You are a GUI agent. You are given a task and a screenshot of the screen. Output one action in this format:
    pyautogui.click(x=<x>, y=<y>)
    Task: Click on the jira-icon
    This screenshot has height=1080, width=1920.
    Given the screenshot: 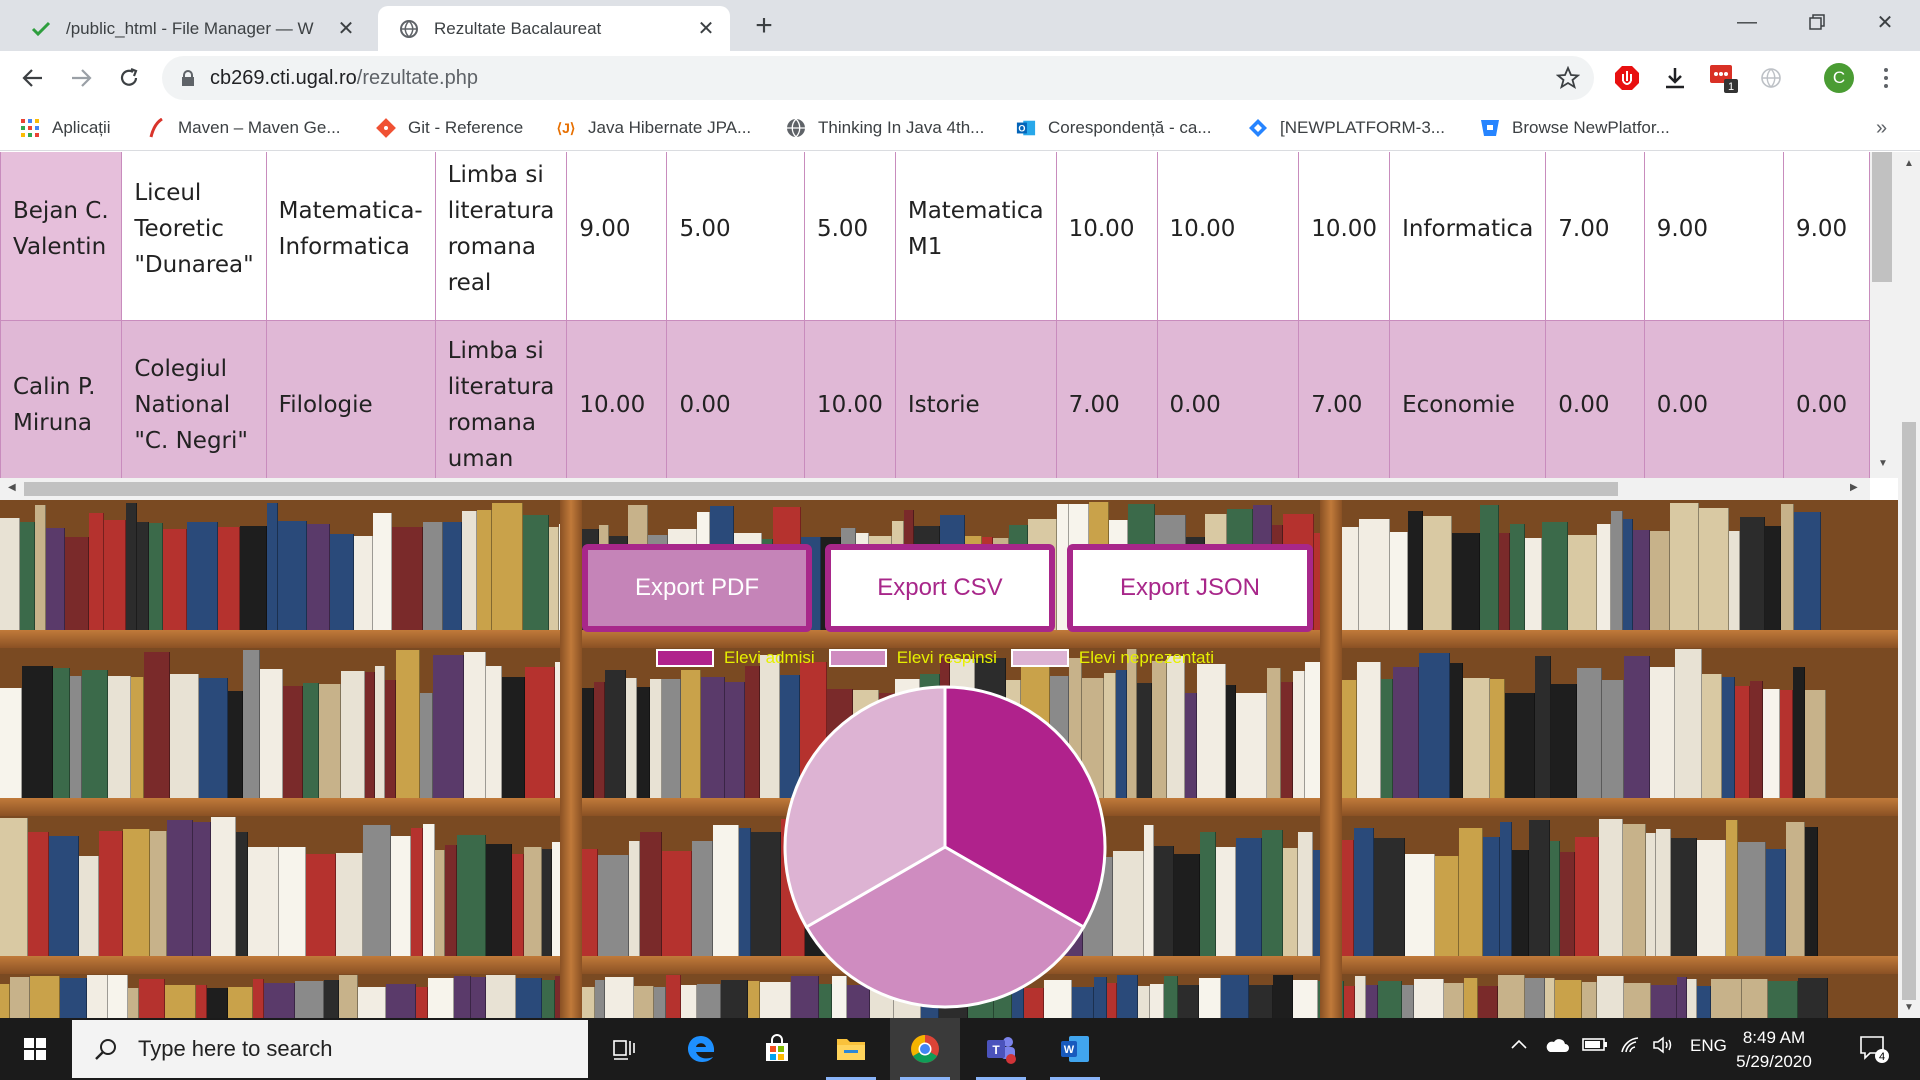 What is the action you would take?
    pyautogui.click(x=1258, y=128)
    